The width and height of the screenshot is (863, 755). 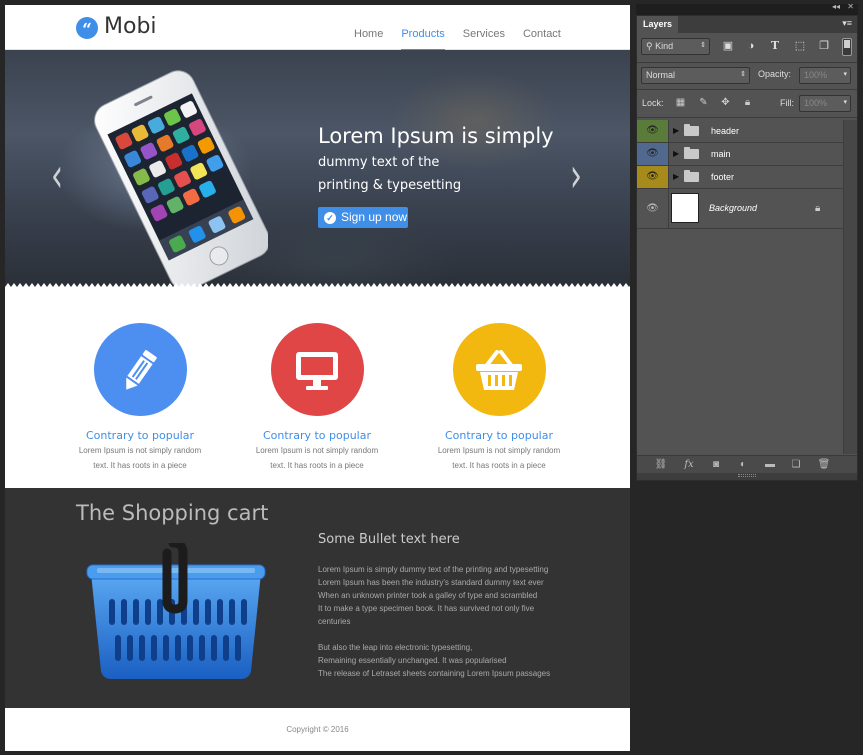 What do you see at coordinates (847, 47) in the screenshot?
I see `filter-toggle-switch` at bounding box center [847, 47].